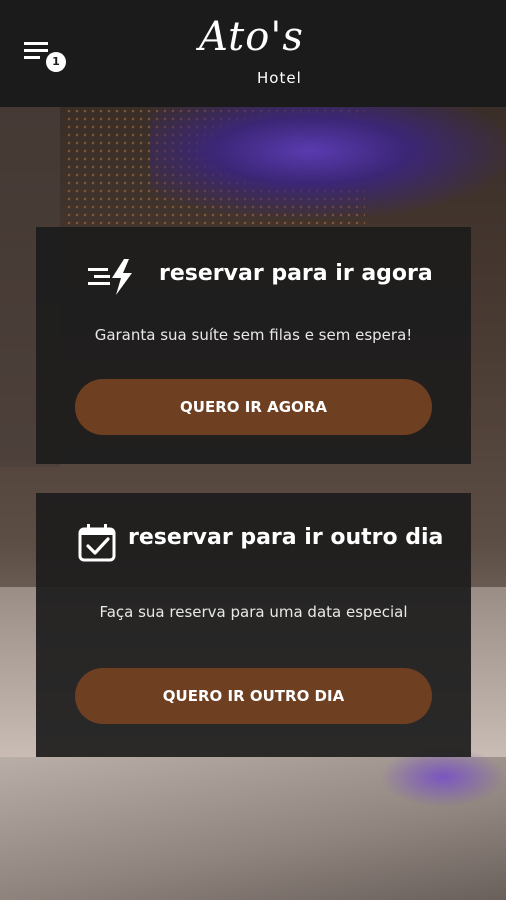  I want to click on app-header: 1 Ato's Hotel, so click(253, 53).